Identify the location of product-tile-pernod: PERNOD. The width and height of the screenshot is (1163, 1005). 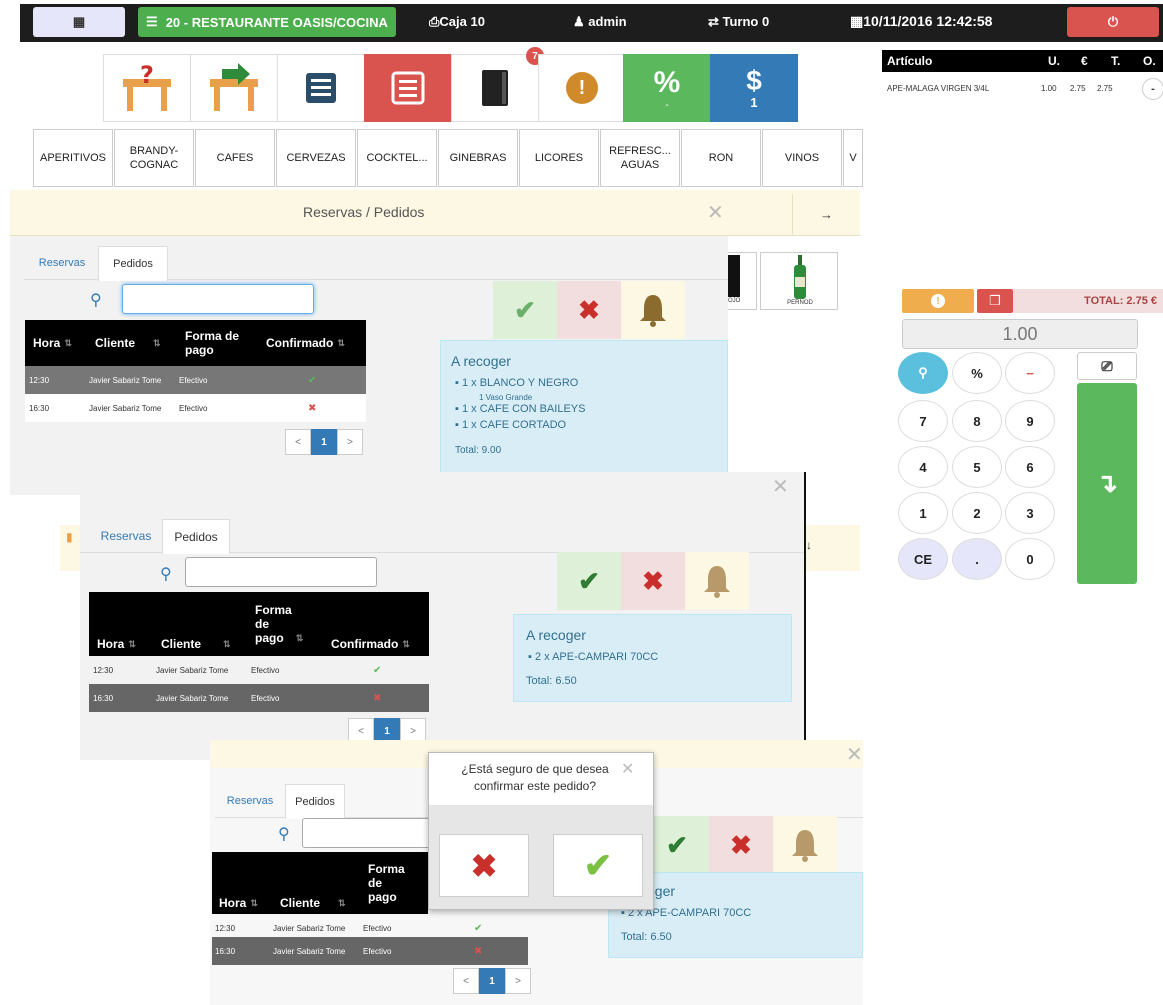
(799, 281).